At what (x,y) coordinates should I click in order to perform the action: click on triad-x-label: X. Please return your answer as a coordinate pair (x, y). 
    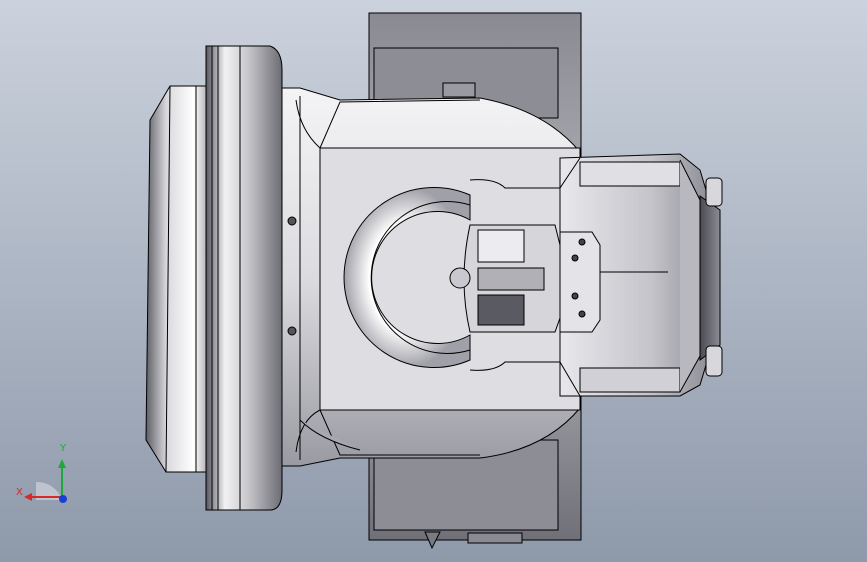
    Looking at the image, I should click on (19, 492).